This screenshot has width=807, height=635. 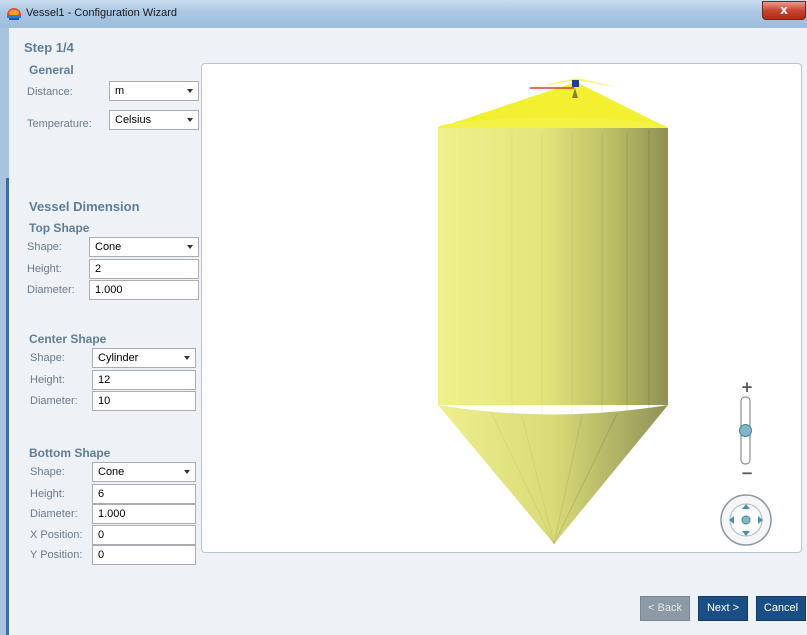 I want to click on zoom-control: + −, so click(x=746, y=430).